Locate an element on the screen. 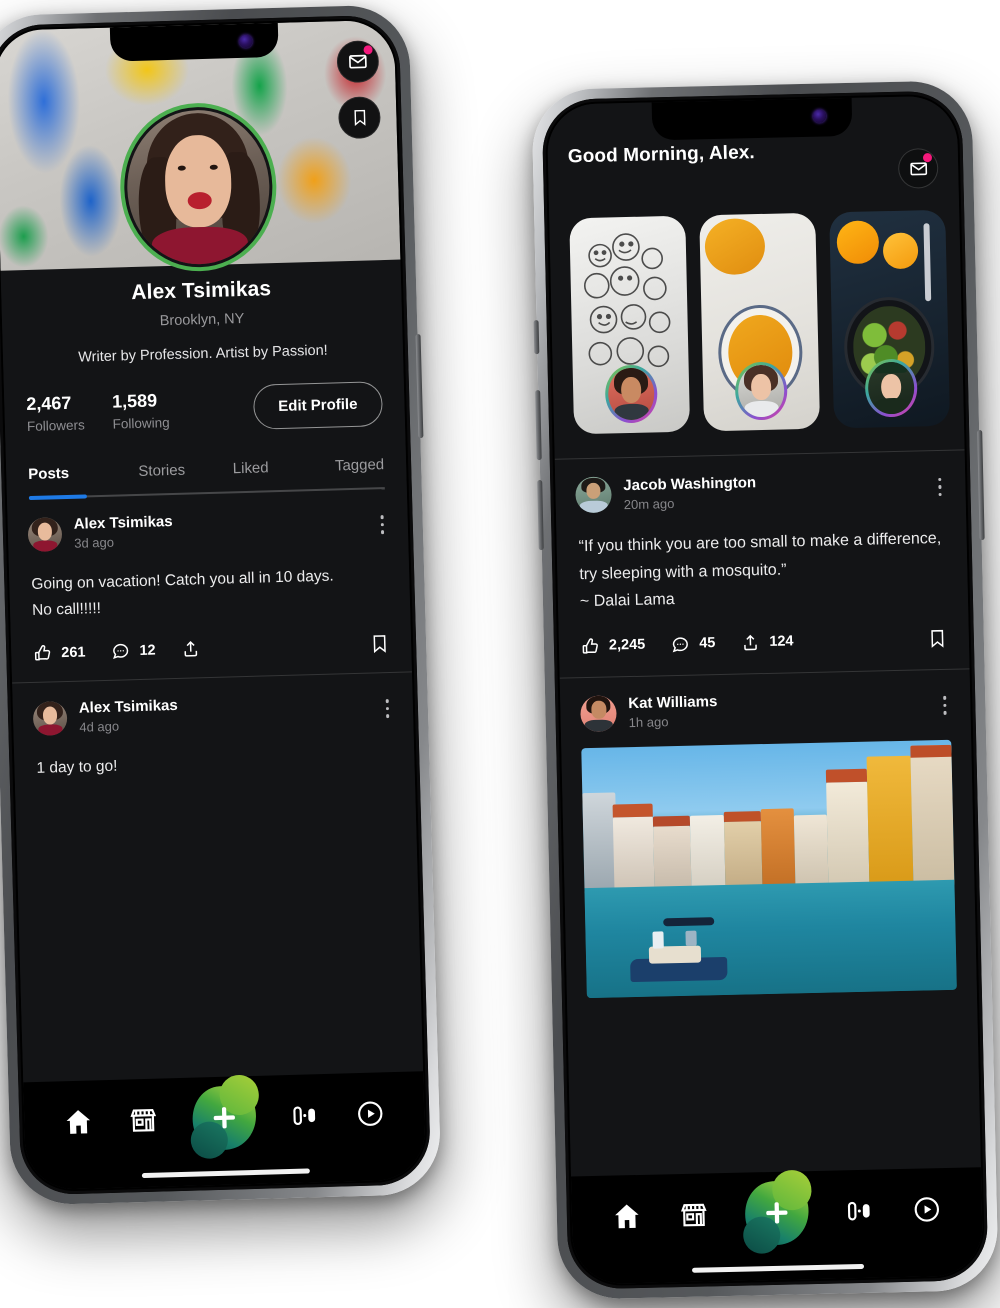  post-author: Jacob Washington is located at coordinates (690, 483).